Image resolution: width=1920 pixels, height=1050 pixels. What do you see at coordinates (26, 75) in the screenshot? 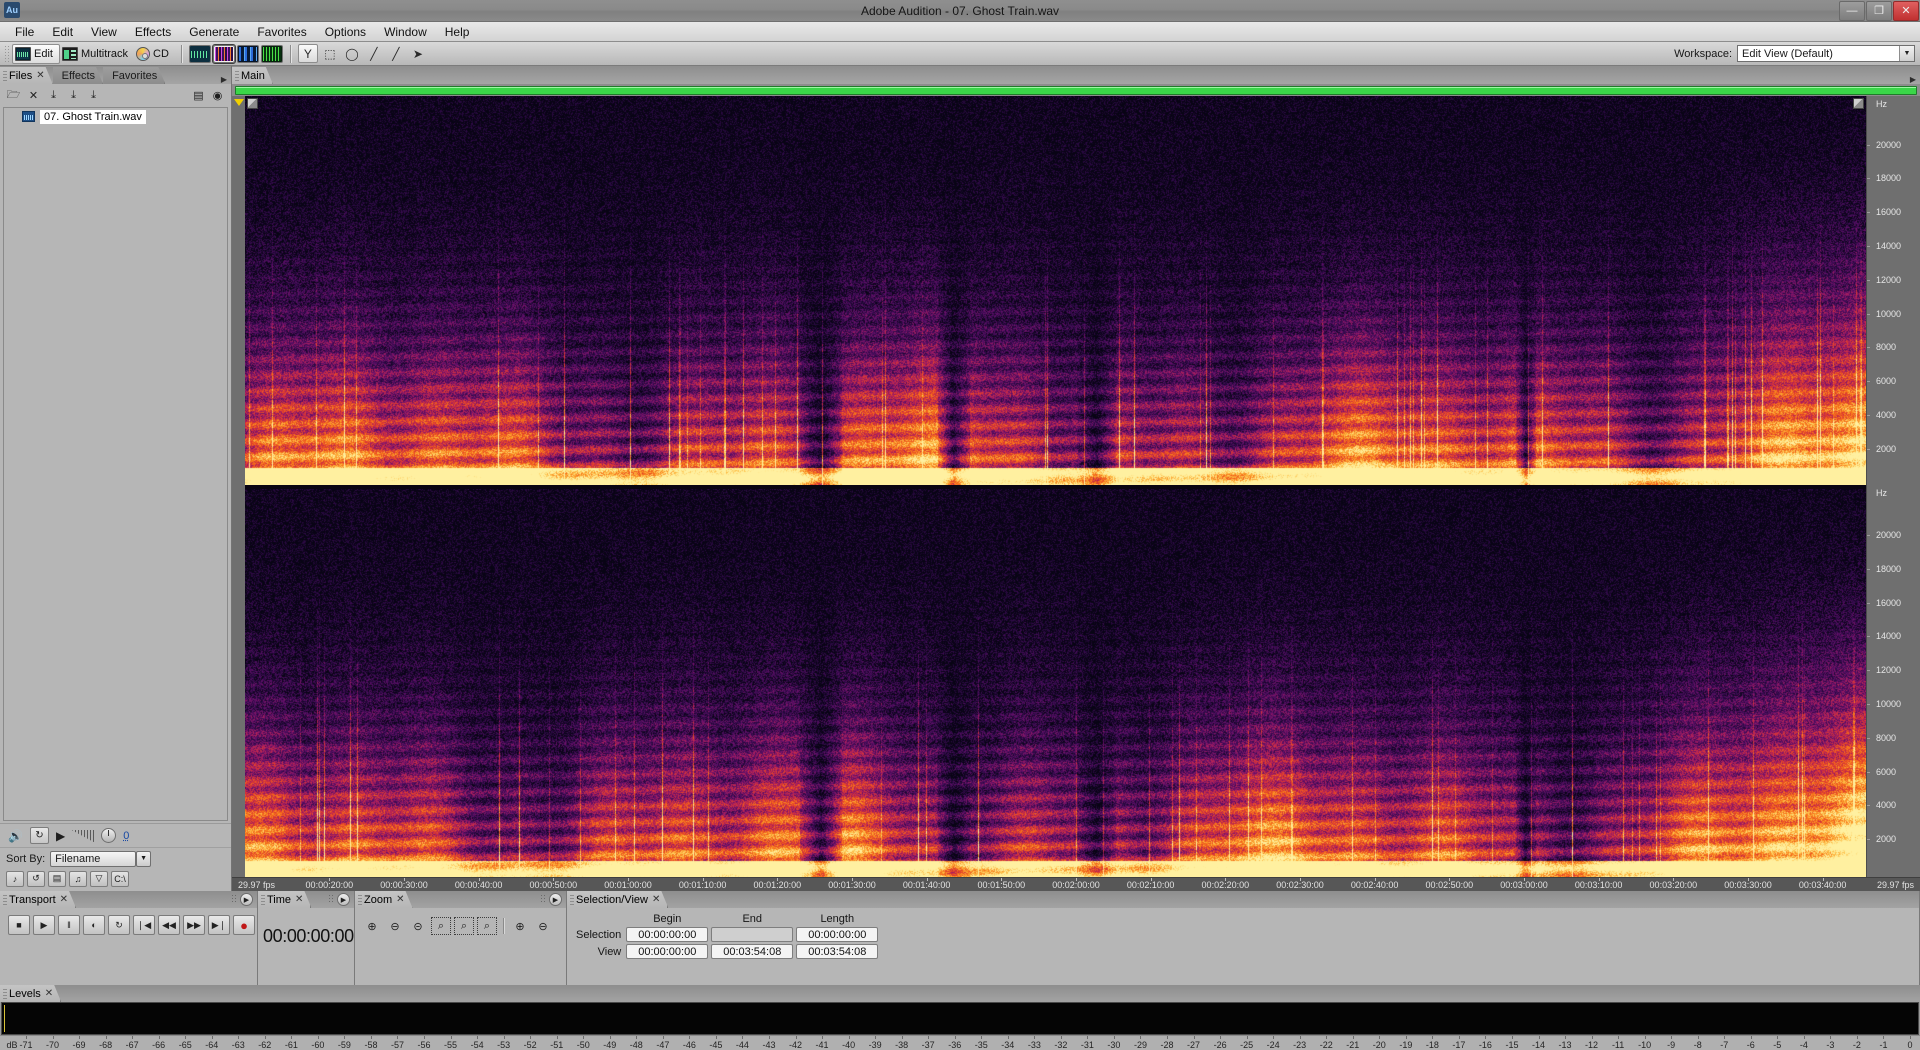
I see `tab-files: Files ✕` at bounding box center [26, 75].